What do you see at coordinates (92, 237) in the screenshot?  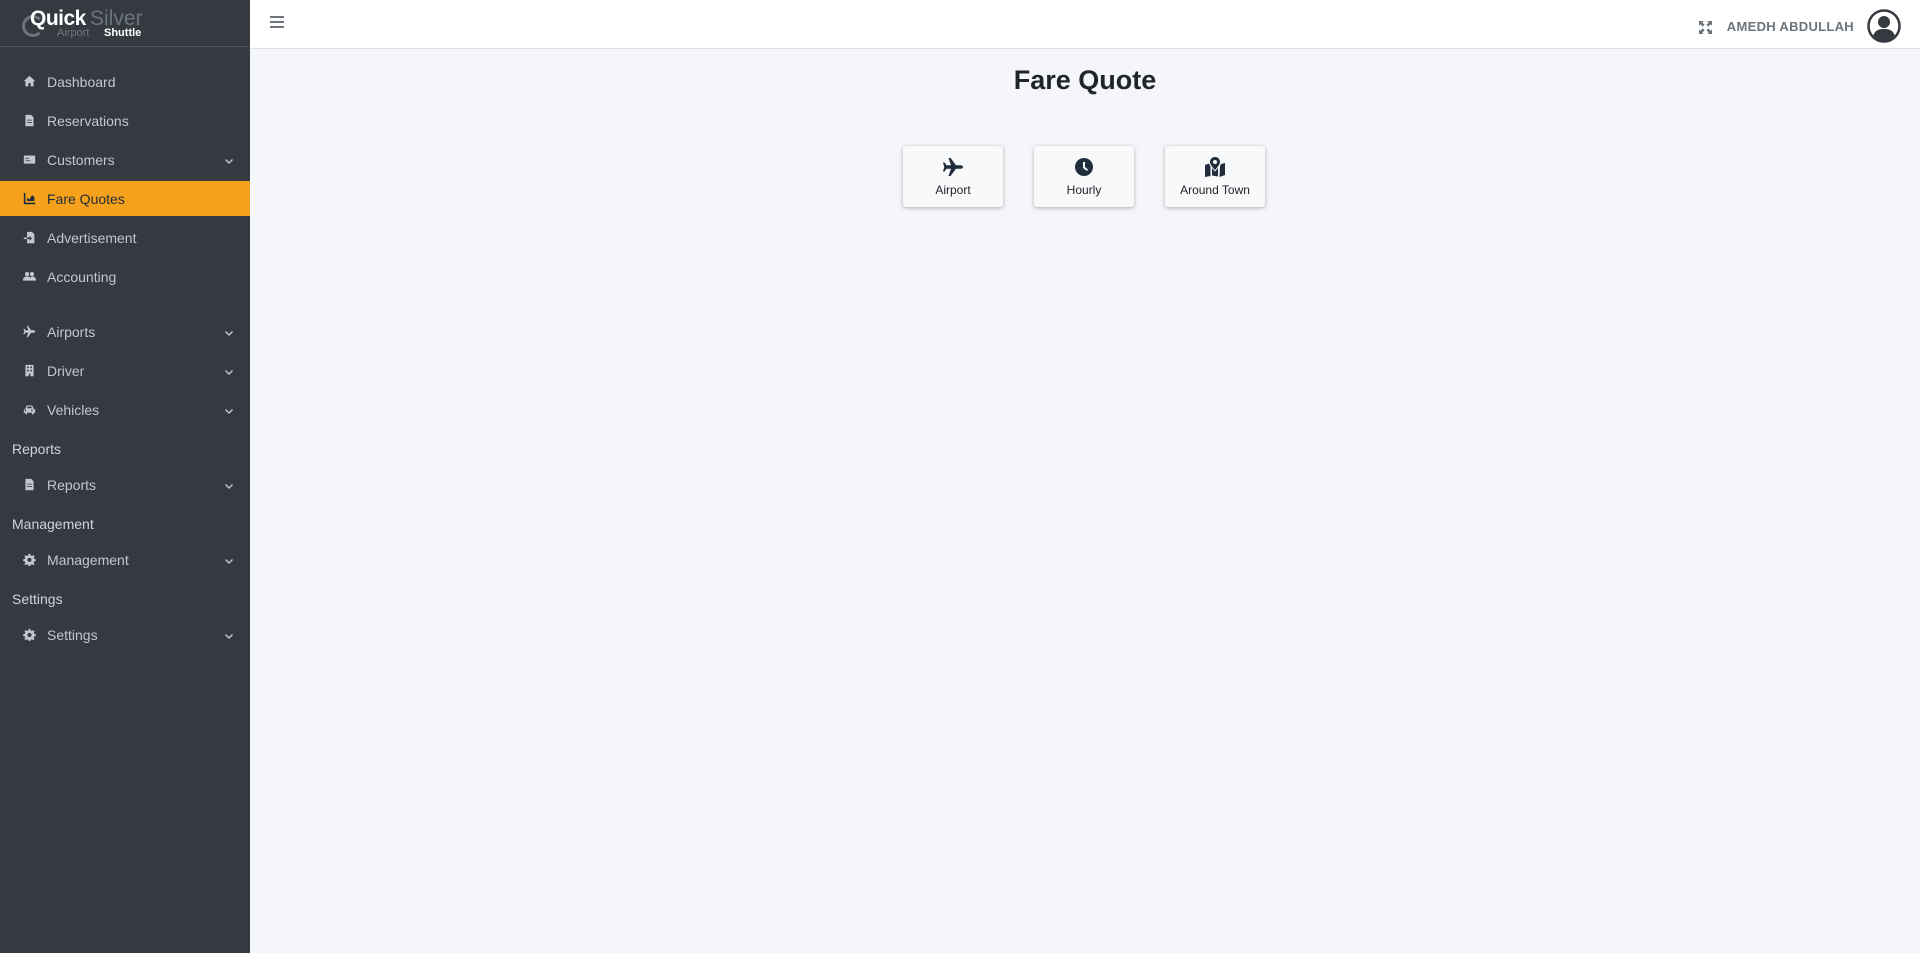 I see `sidebar-item-label: Advertisement` at bounding box center [92, 237].